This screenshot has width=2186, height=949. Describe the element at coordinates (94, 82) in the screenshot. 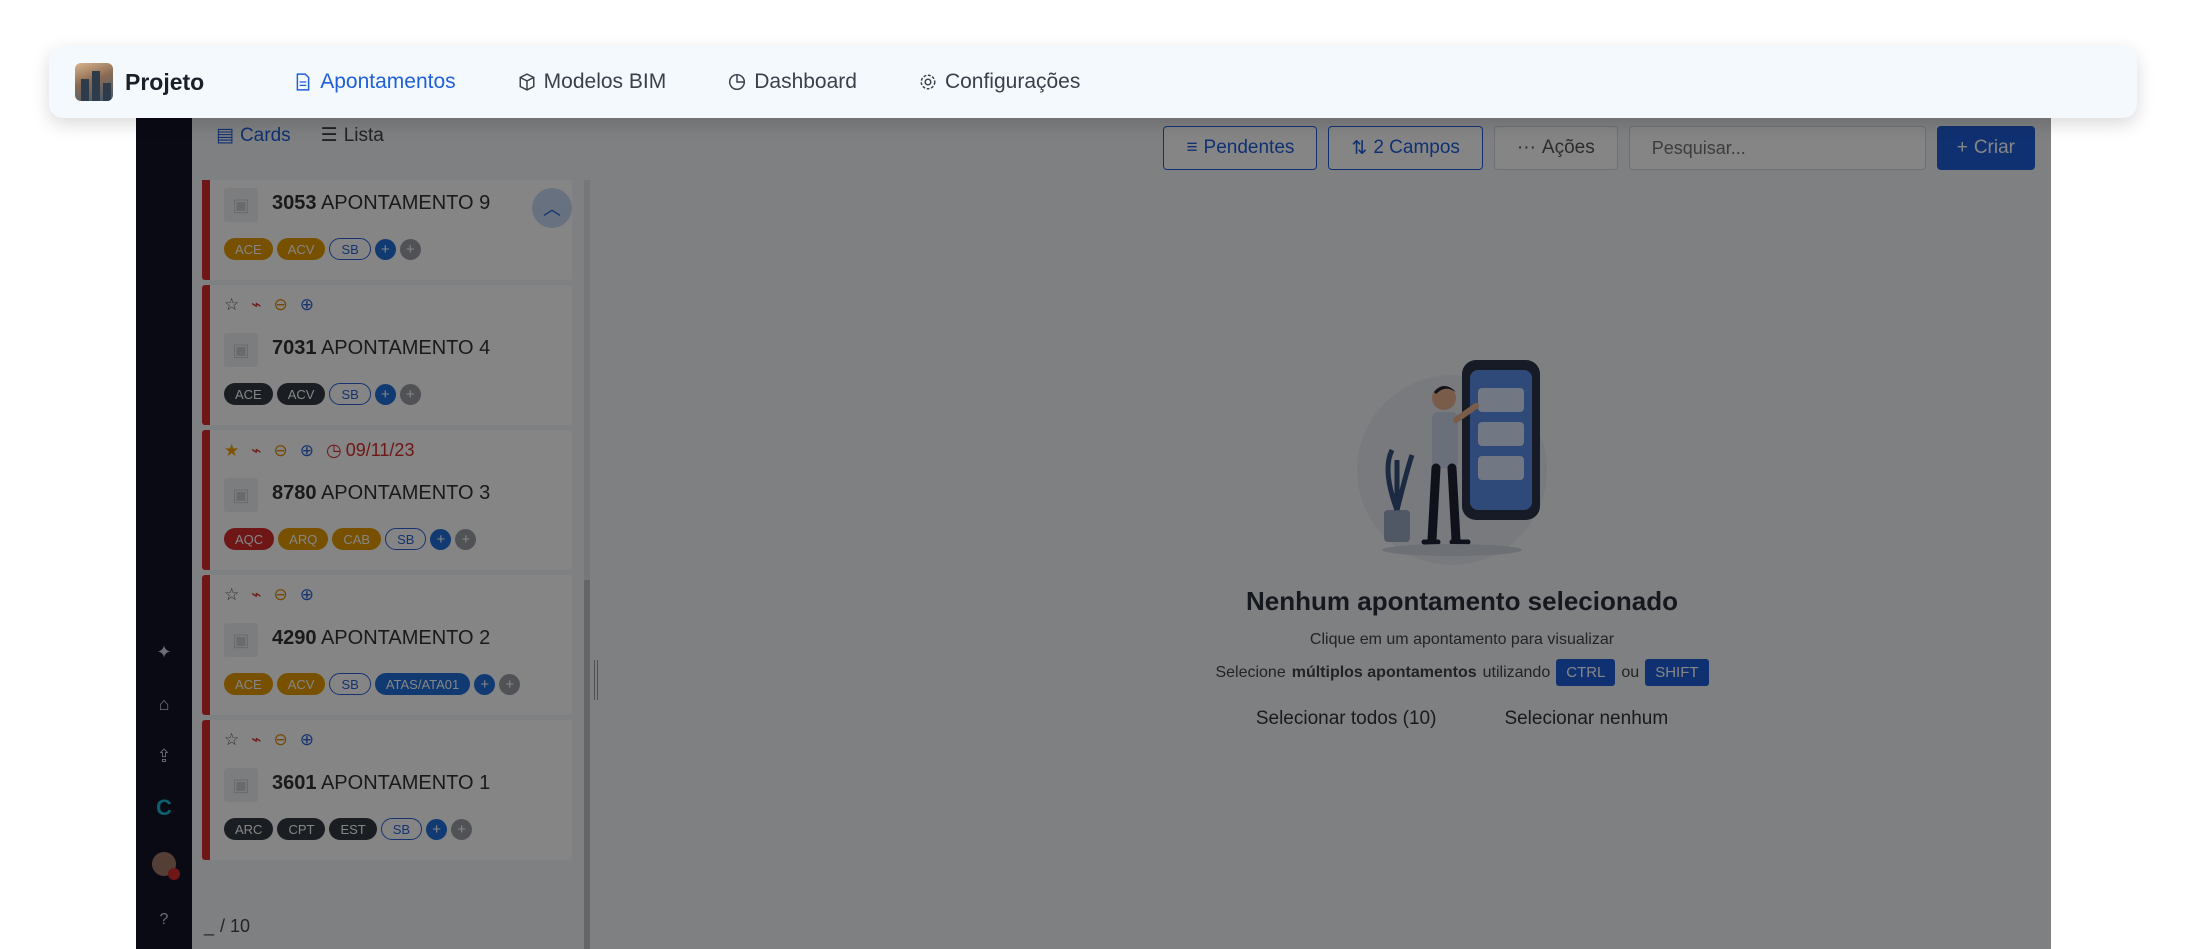

I see `project-thumbnail` at that location.